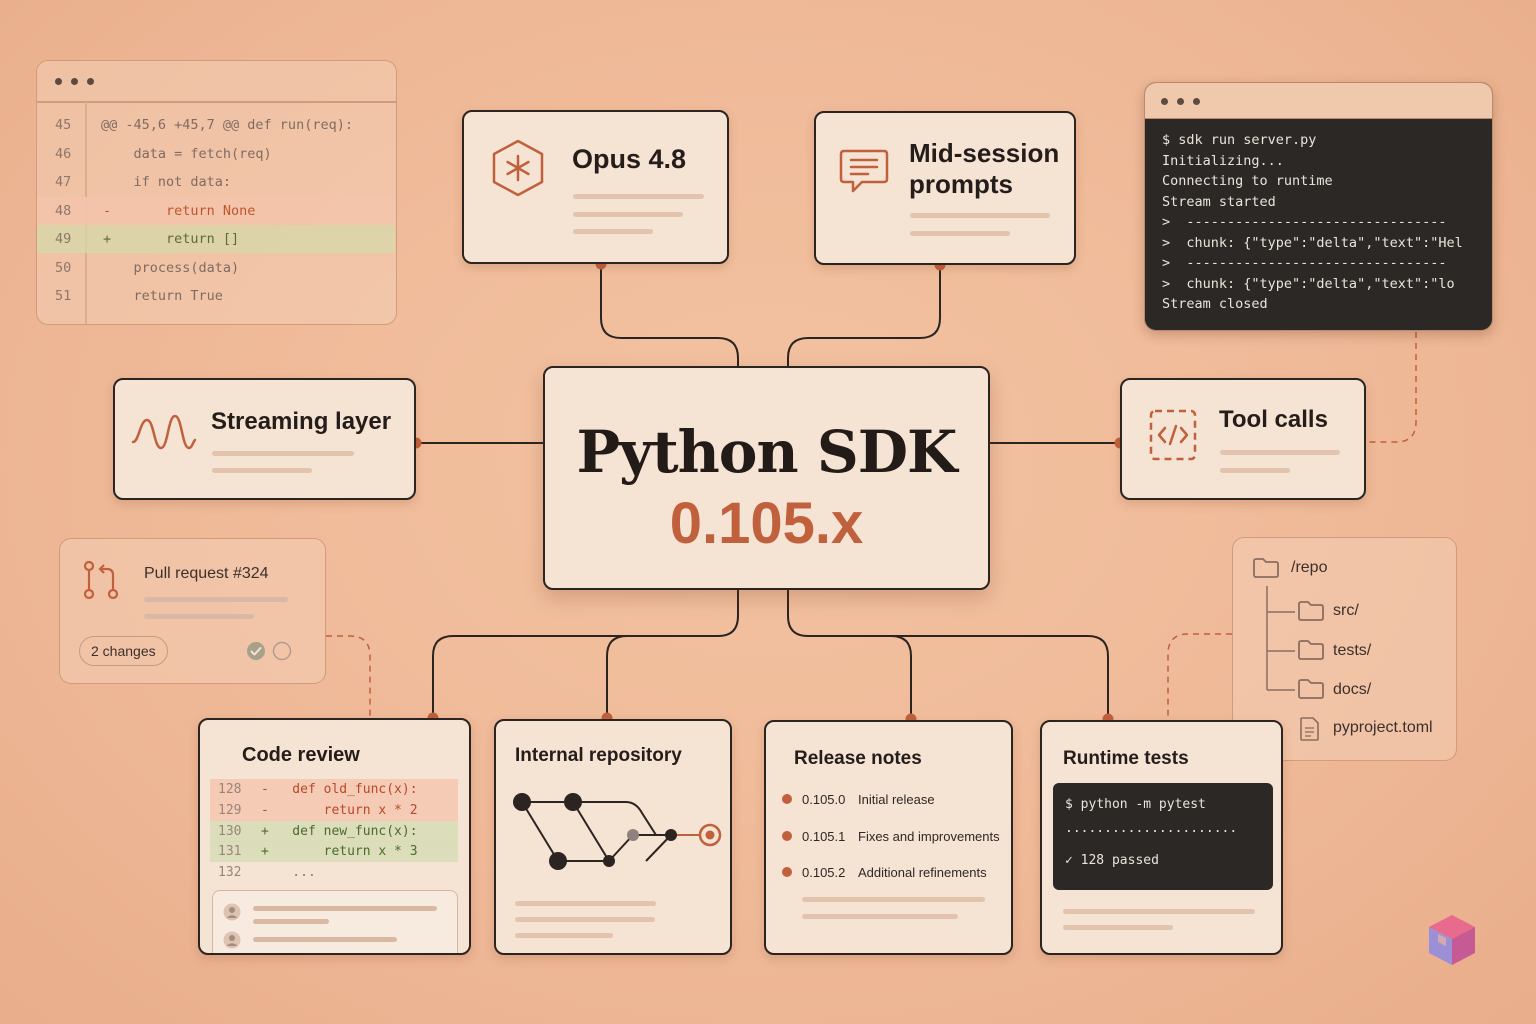  Describe the element at coordinates (63, 210) in the screenshot. I see `line-number: 48` at that location.